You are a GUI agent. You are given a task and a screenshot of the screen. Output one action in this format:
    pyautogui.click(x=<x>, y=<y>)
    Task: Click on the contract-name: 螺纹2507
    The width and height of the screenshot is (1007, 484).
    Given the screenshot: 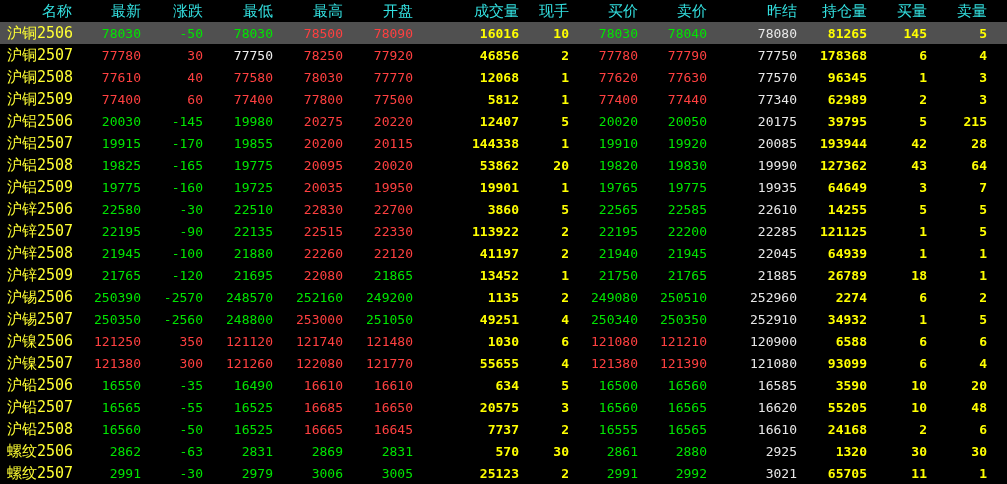 What is the action you would take?
    pyautogui.click(x=40, y=473)
    